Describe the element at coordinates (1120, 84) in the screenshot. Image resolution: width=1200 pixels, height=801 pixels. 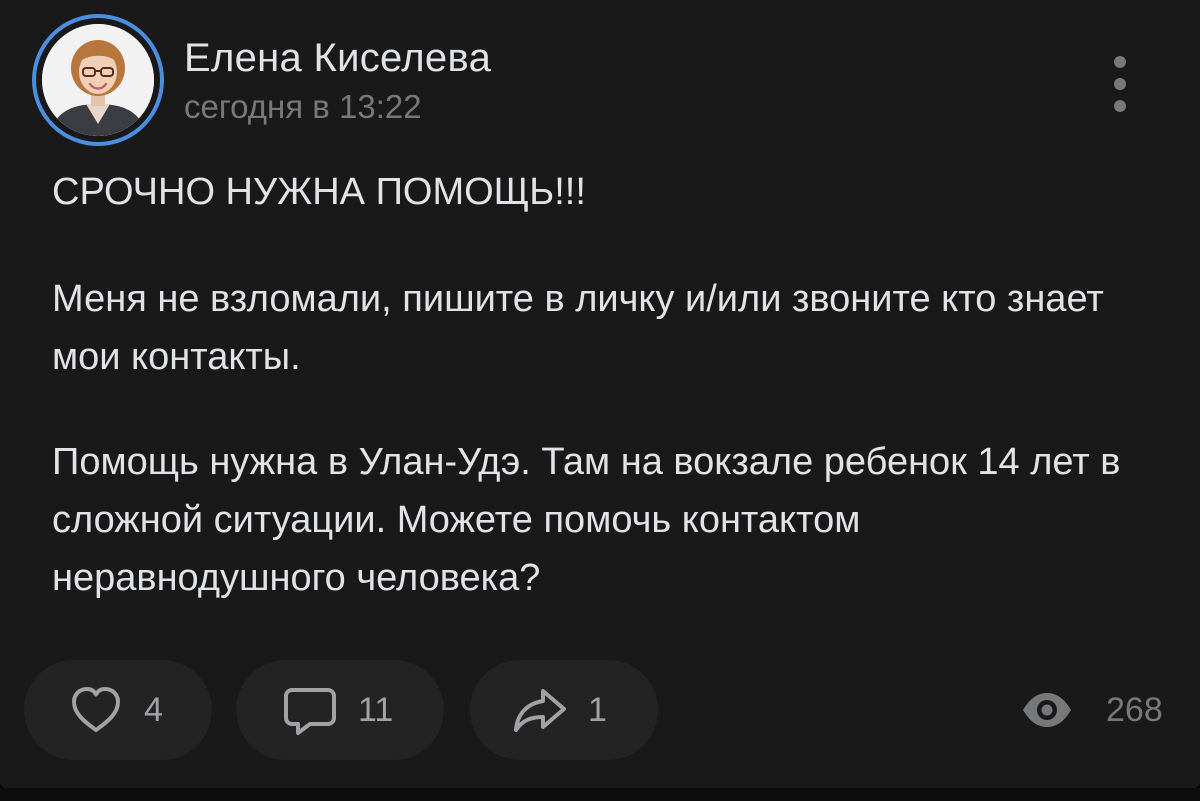
I see `more-vertical-icon` at that location.